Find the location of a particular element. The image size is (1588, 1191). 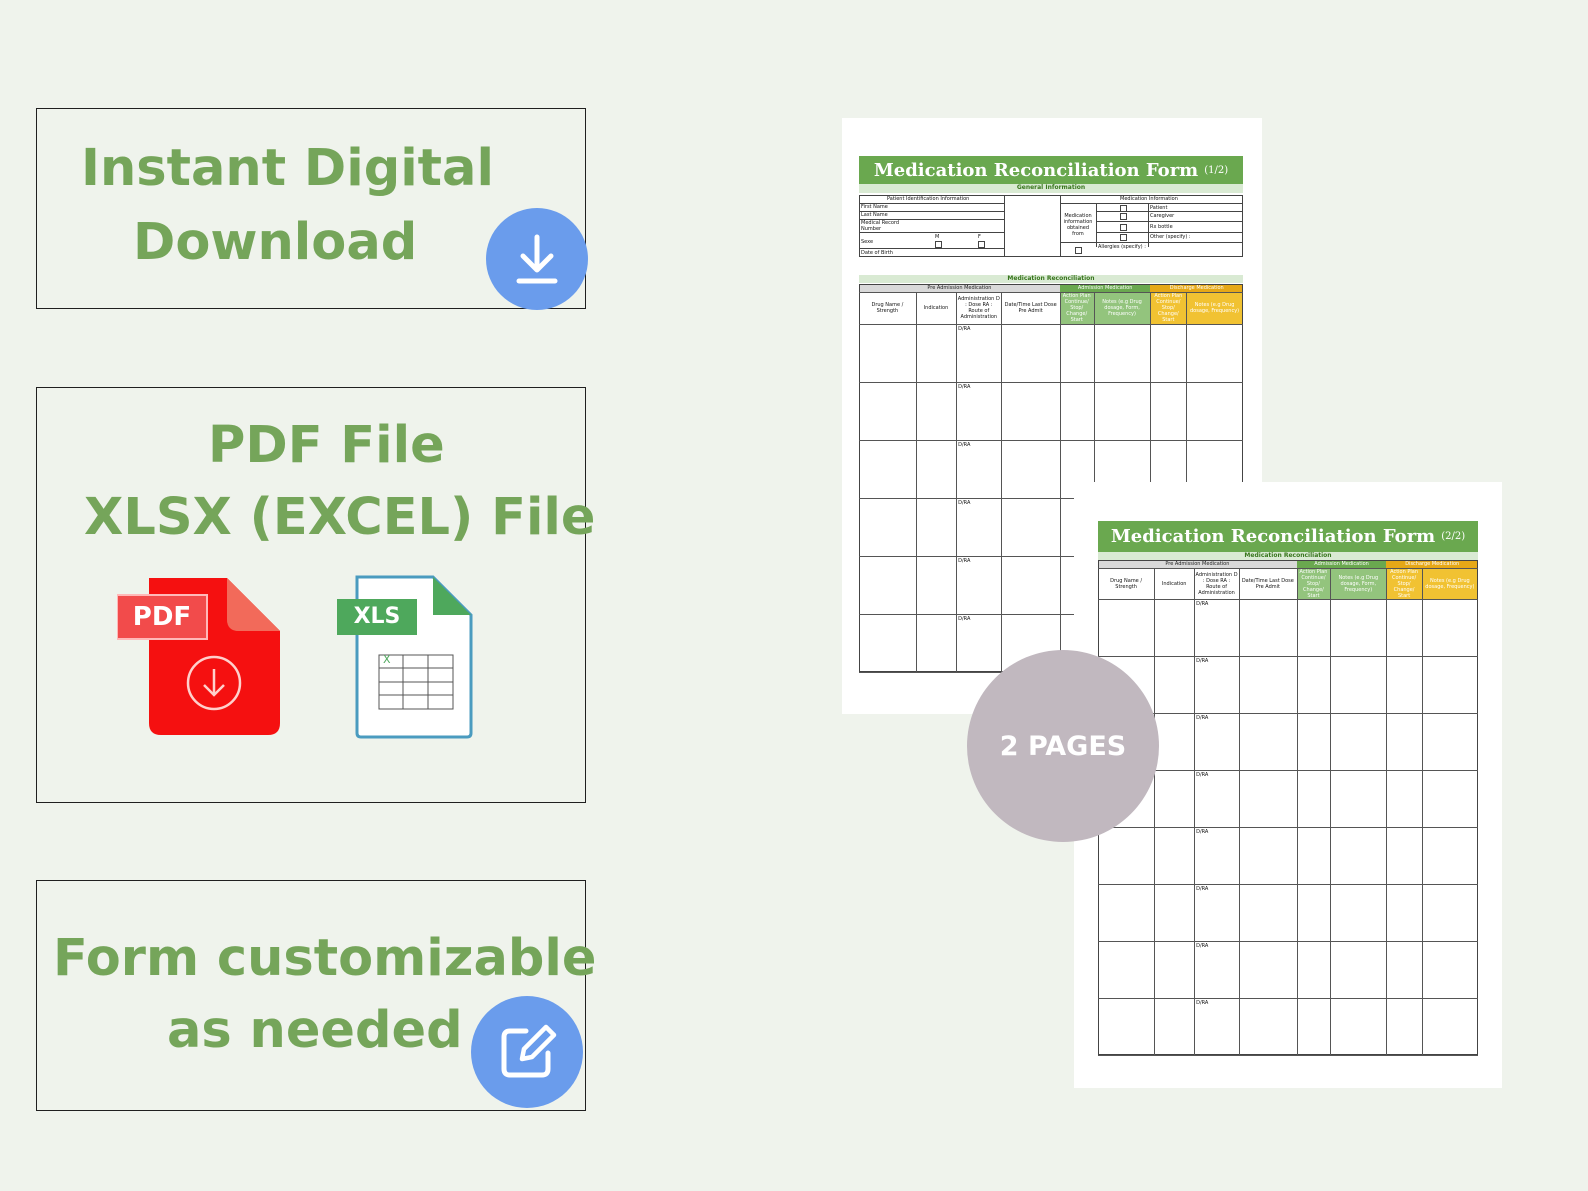

field-mrn: Medical Record Number is located at coordinates (880, 226).